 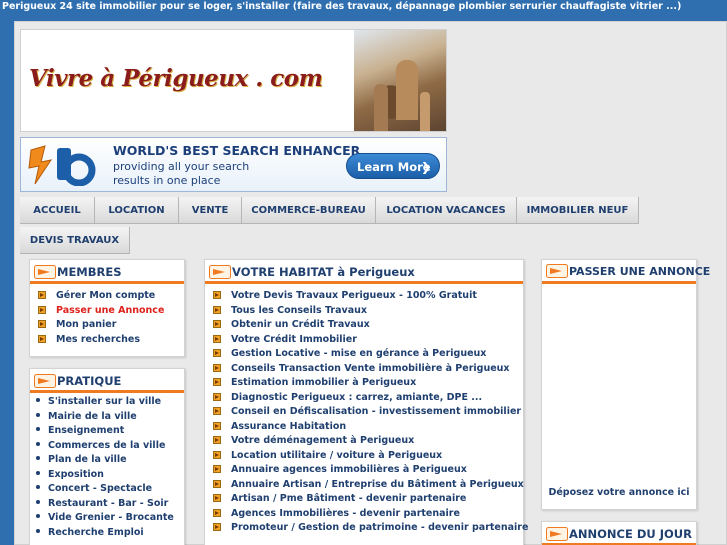 I want to click on pratique-item: Exposition, so click(x=108, y=475).